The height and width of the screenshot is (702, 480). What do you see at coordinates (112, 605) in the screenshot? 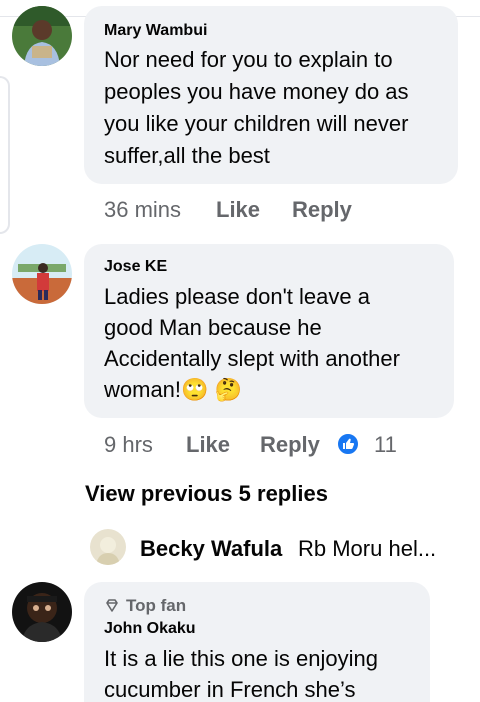
I see `diamond-icon` at bounding box center [112, 605].